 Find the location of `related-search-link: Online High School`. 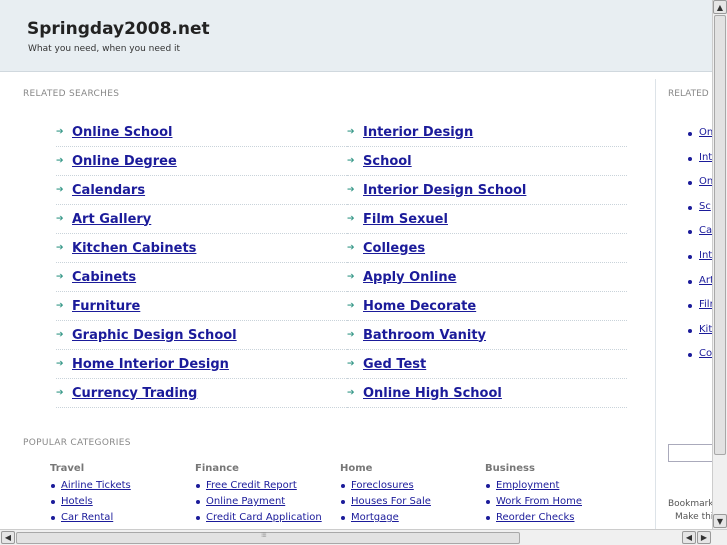

related-search-link: Online High School is located at coordinates (432, 393).